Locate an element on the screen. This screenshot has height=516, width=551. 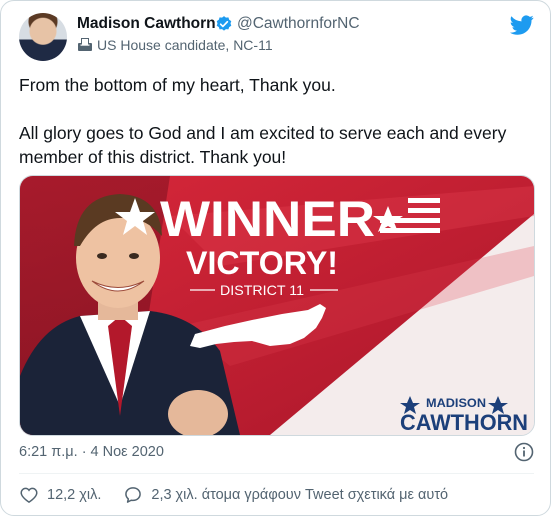
image-headline: WINNER is located at coordinates (267, 219).